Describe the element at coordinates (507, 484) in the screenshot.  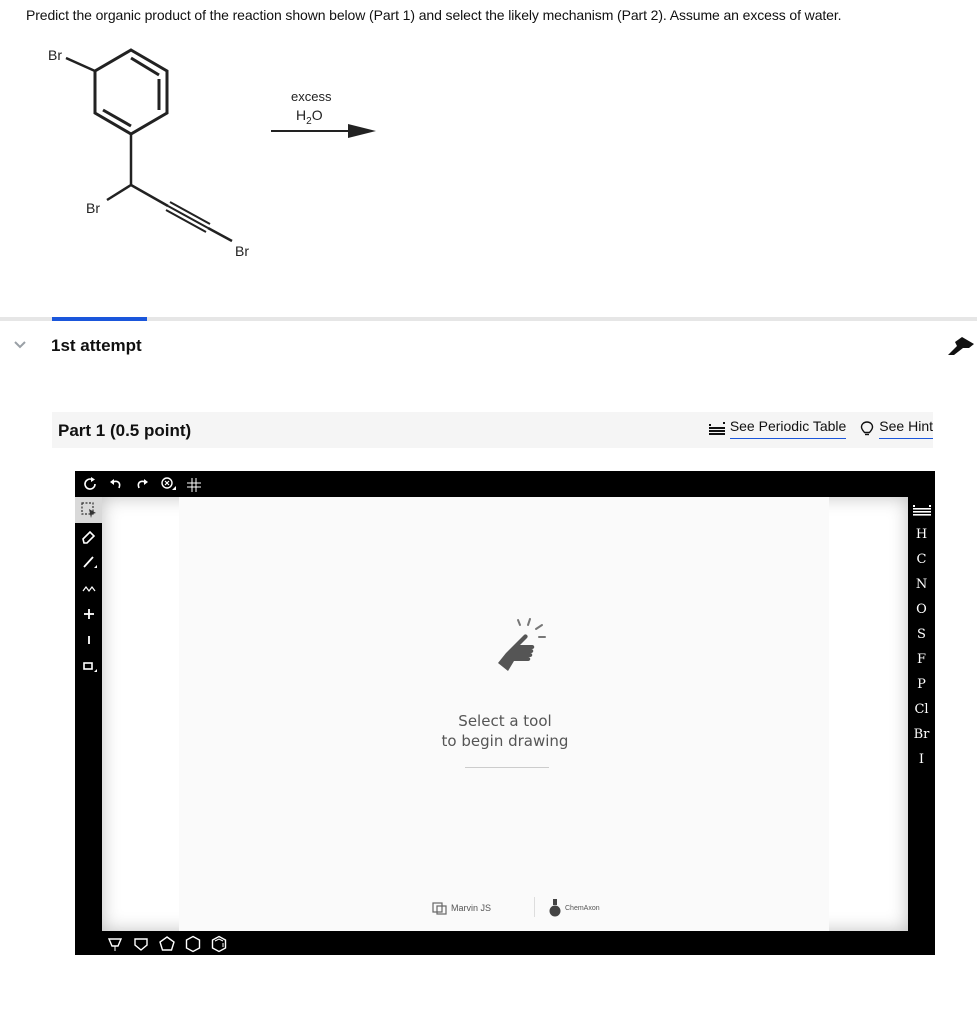
I see `editor-top-toolbar` at that location.